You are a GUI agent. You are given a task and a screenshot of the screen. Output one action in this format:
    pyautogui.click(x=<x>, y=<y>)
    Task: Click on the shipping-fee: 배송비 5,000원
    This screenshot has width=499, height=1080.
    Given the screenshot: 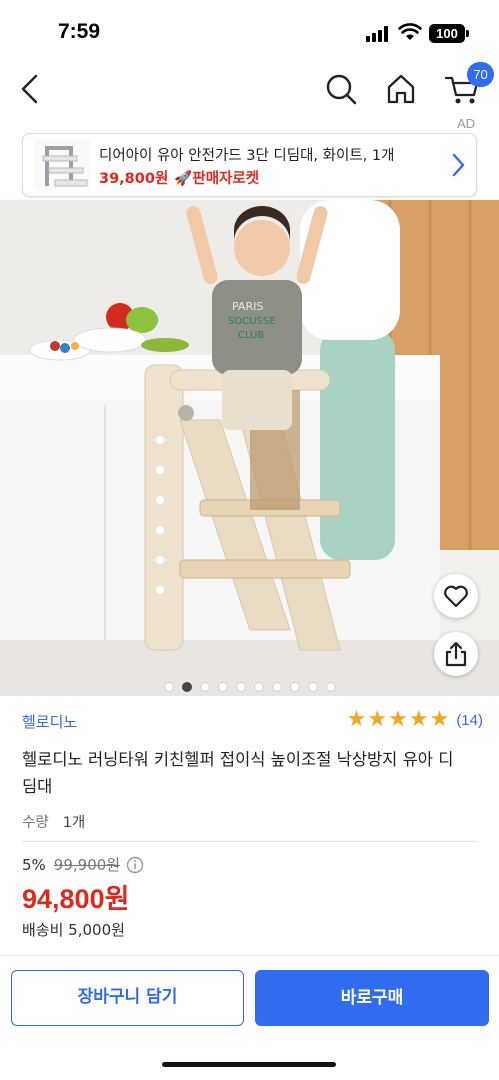 What is the action you would take?
    pyautogui.click(x=73, y=930)
    